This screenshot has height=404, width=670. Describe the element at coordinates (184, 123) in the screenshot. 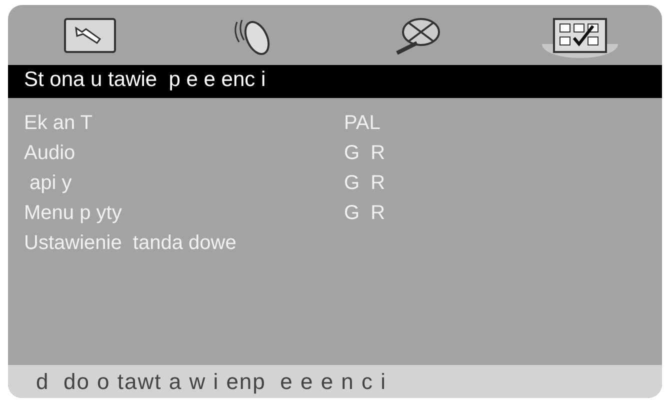

I see `menu-item: Ek an T` at that location.